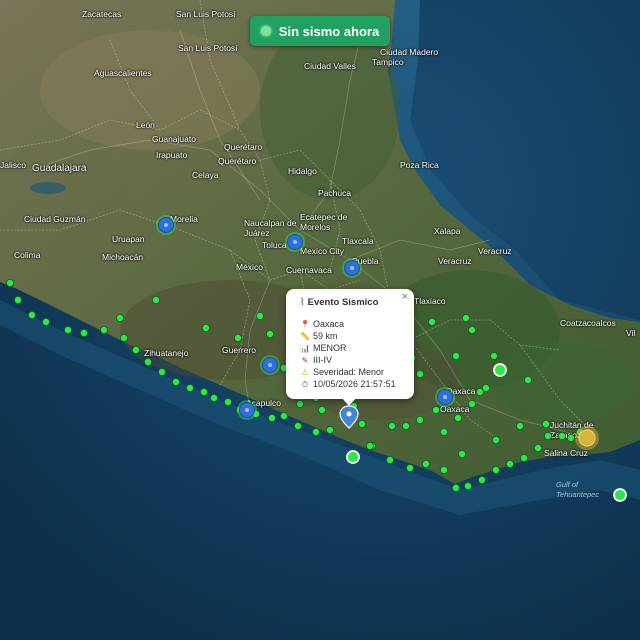  What do you see at coordinates (587, 438) in the screenshot?
I see `alert-event-marker` at bounding box center [587, 438].